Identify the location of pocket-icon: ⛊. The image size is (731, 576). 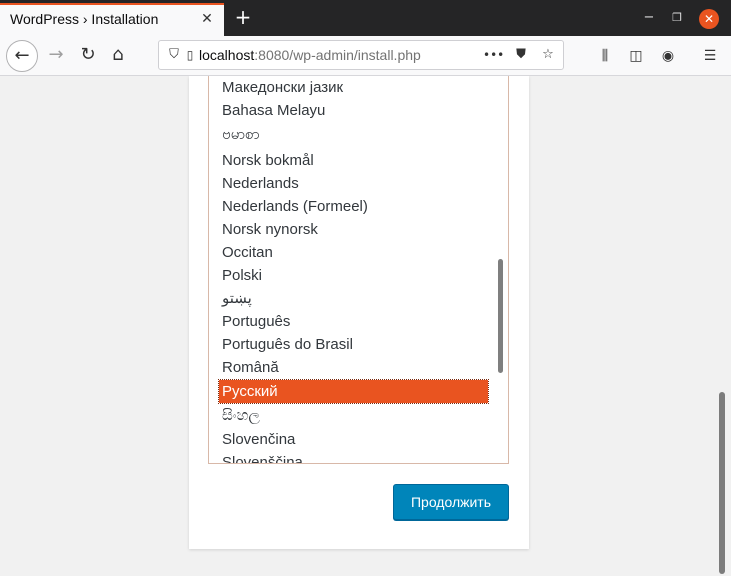
(521, 55).